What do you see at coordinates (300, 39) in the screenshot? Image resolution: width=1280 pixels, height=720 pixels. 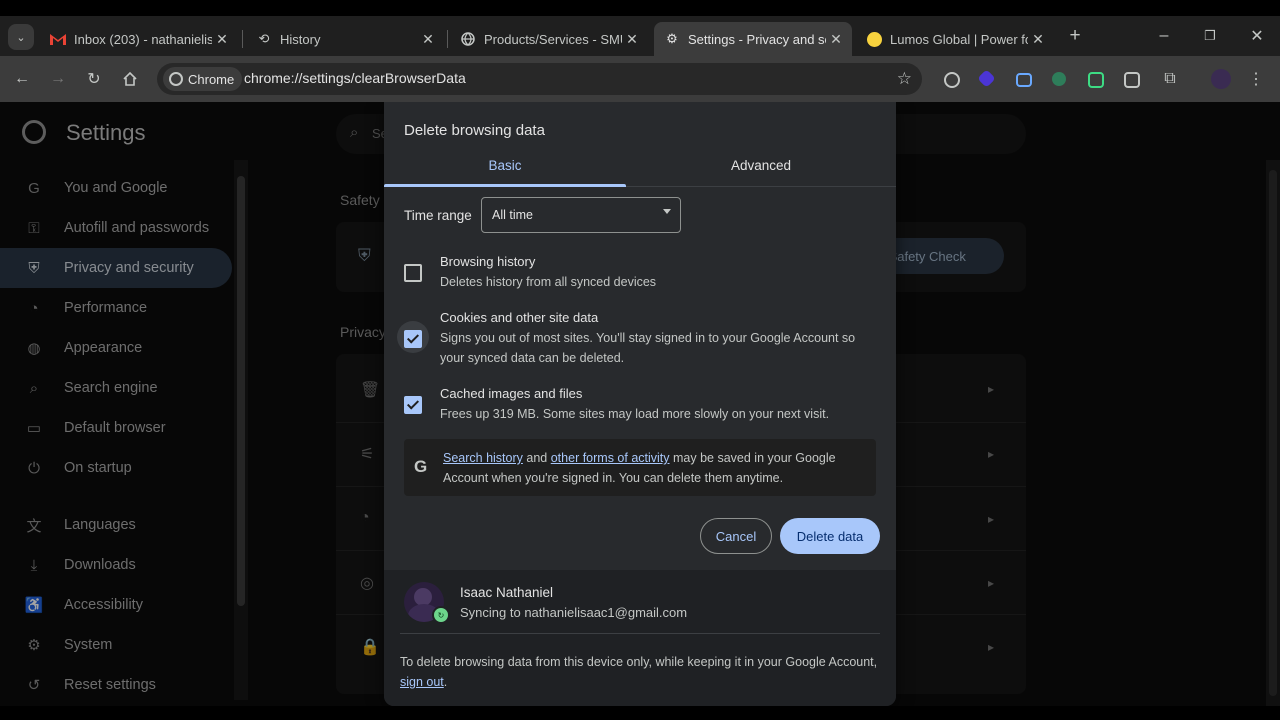 I see `tab-title: History` at bounding box center [300, 39].